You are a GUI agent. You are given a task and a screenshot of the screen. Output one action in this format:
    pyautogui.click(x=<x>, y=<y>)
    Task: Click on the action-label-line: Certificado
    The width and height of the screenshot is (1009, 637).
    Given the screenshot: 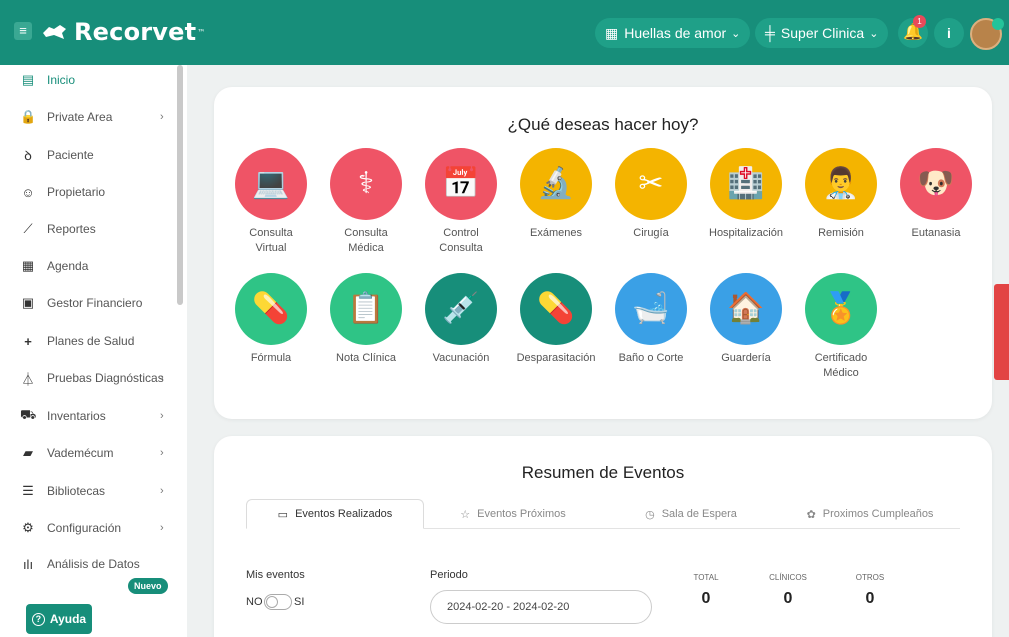 What is the action you would take?
    pyautogui.click(x=841, y=358)
    